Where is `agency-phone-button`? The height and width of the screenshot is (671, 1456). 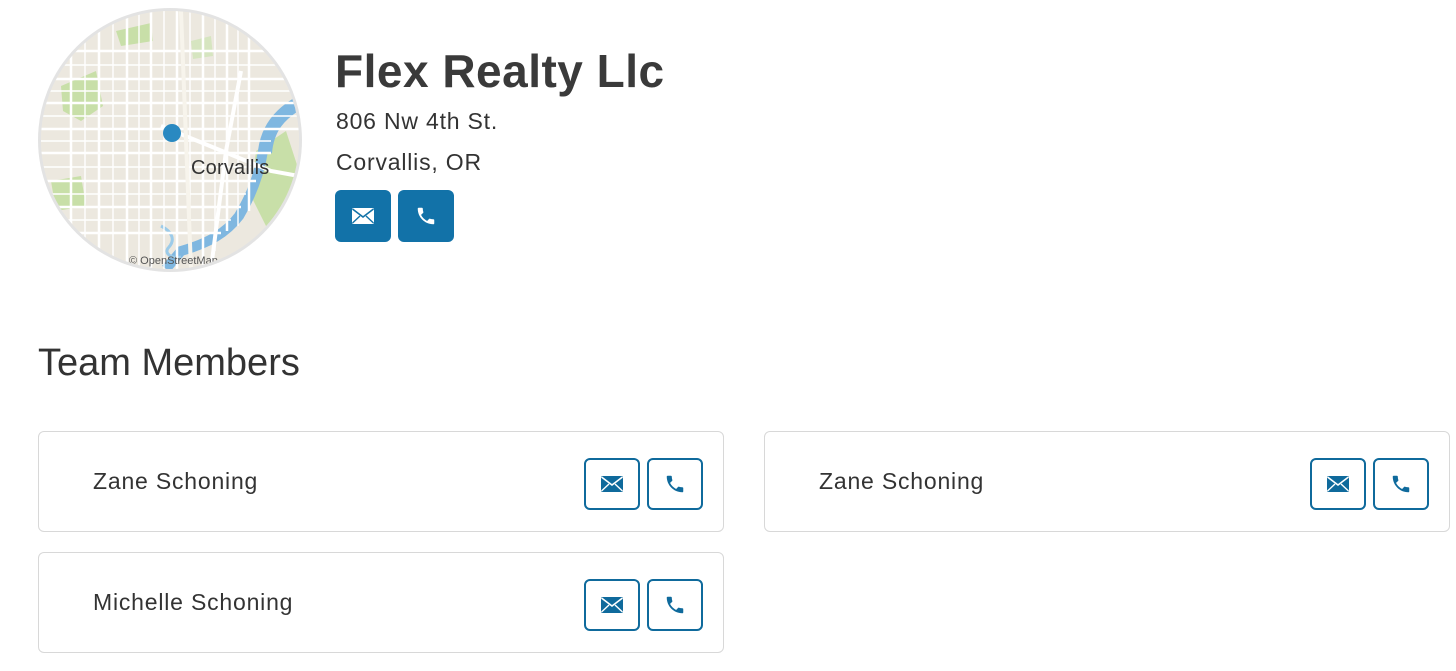
agency-phone-button is located at coordinates (426, 216).